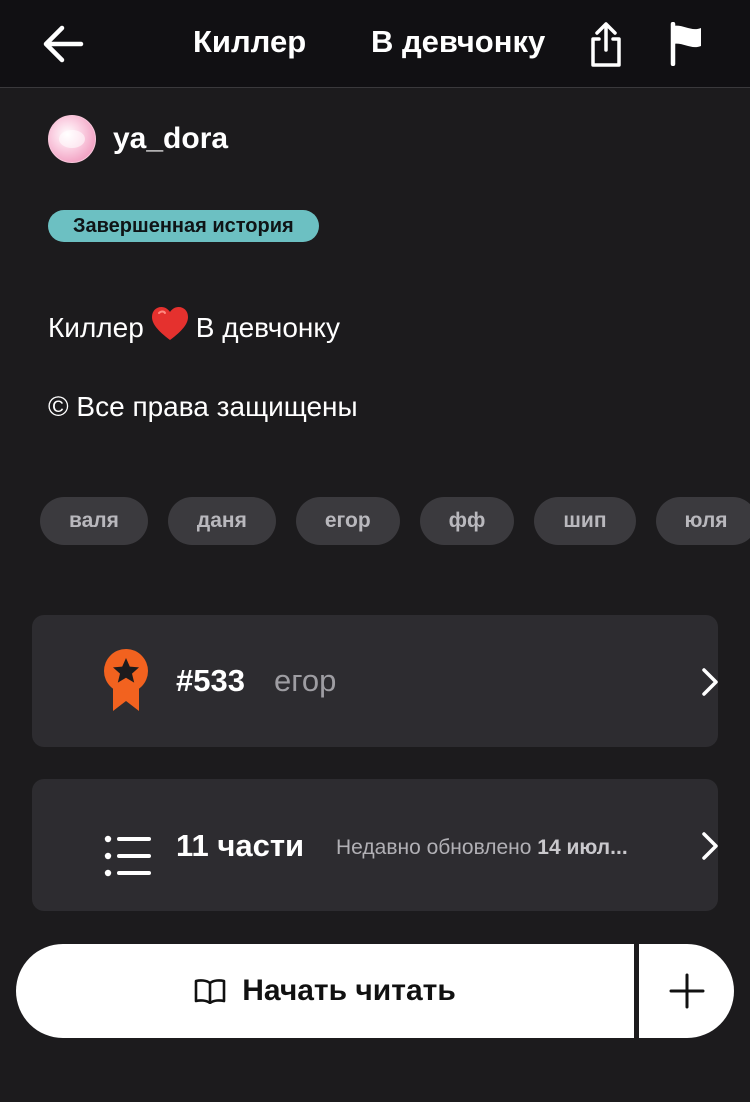 The width and height of the screenshot is (750, 1102). What do you see at coordinates (210, 680) in the screenshot?
I see `rank-number: #533` at bounding box center [210, 680].